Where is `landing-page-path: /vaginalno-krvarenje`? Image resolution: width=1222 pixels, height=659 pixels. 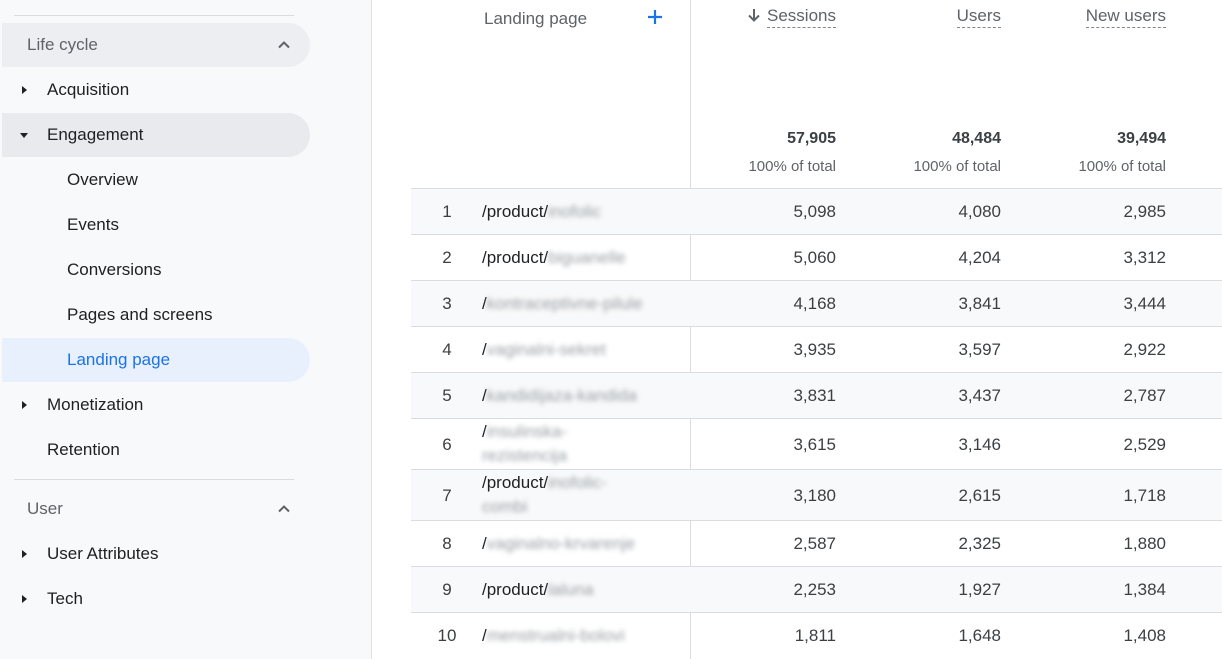 landing-page-path: /vaginalno-krvarenje is located at coordinates (582, 544).